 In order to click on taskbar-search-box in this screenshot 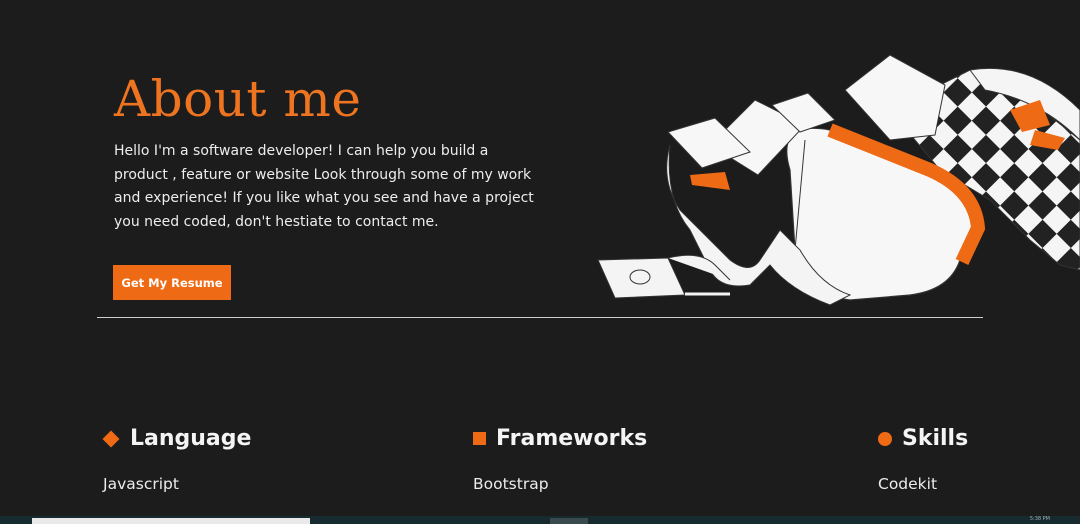, I will do `click(171, 521)`.